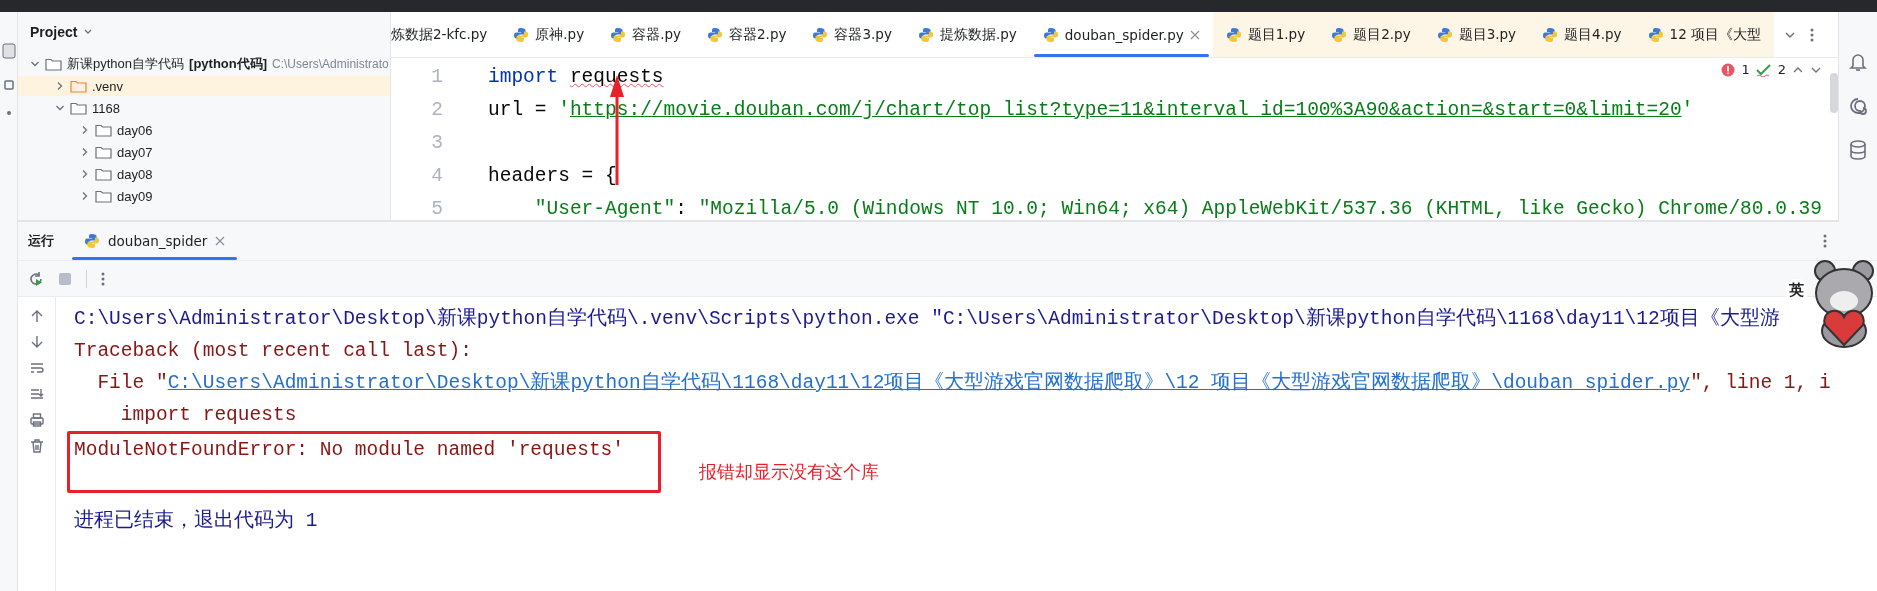 The height and width of the screenshot is (591, 1877). I want to click on tree-item: 1168, so click(106, 108).